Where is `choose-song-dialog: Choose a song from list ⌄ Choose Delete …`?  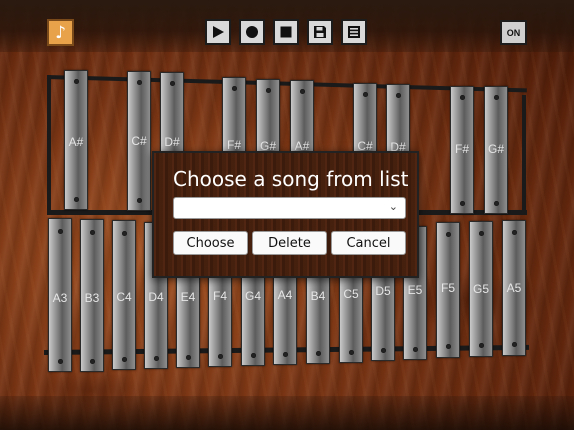 choose-song-dialog: Choose a song from list ⌄ Choose Delete … is located at coordinates (285, 214).